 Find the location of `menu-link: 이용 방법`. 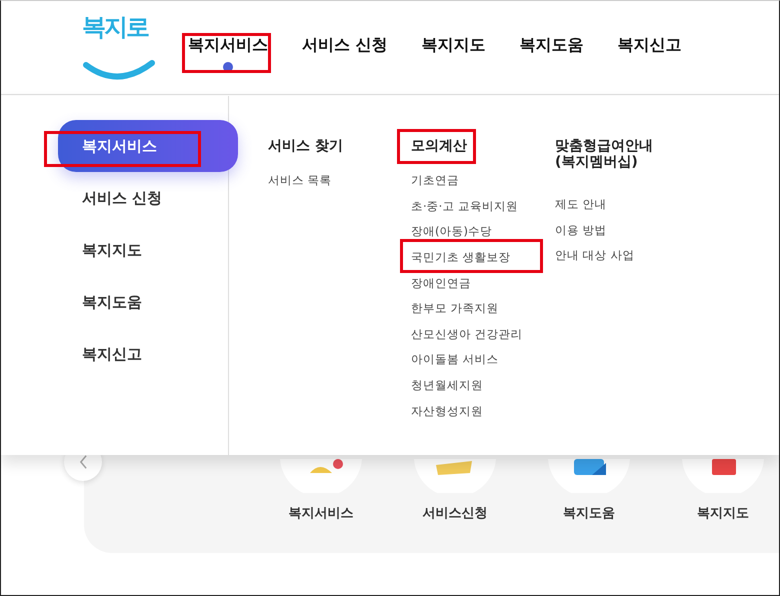

menu-link: 이용 방법 is located at coordinates (581, 231).